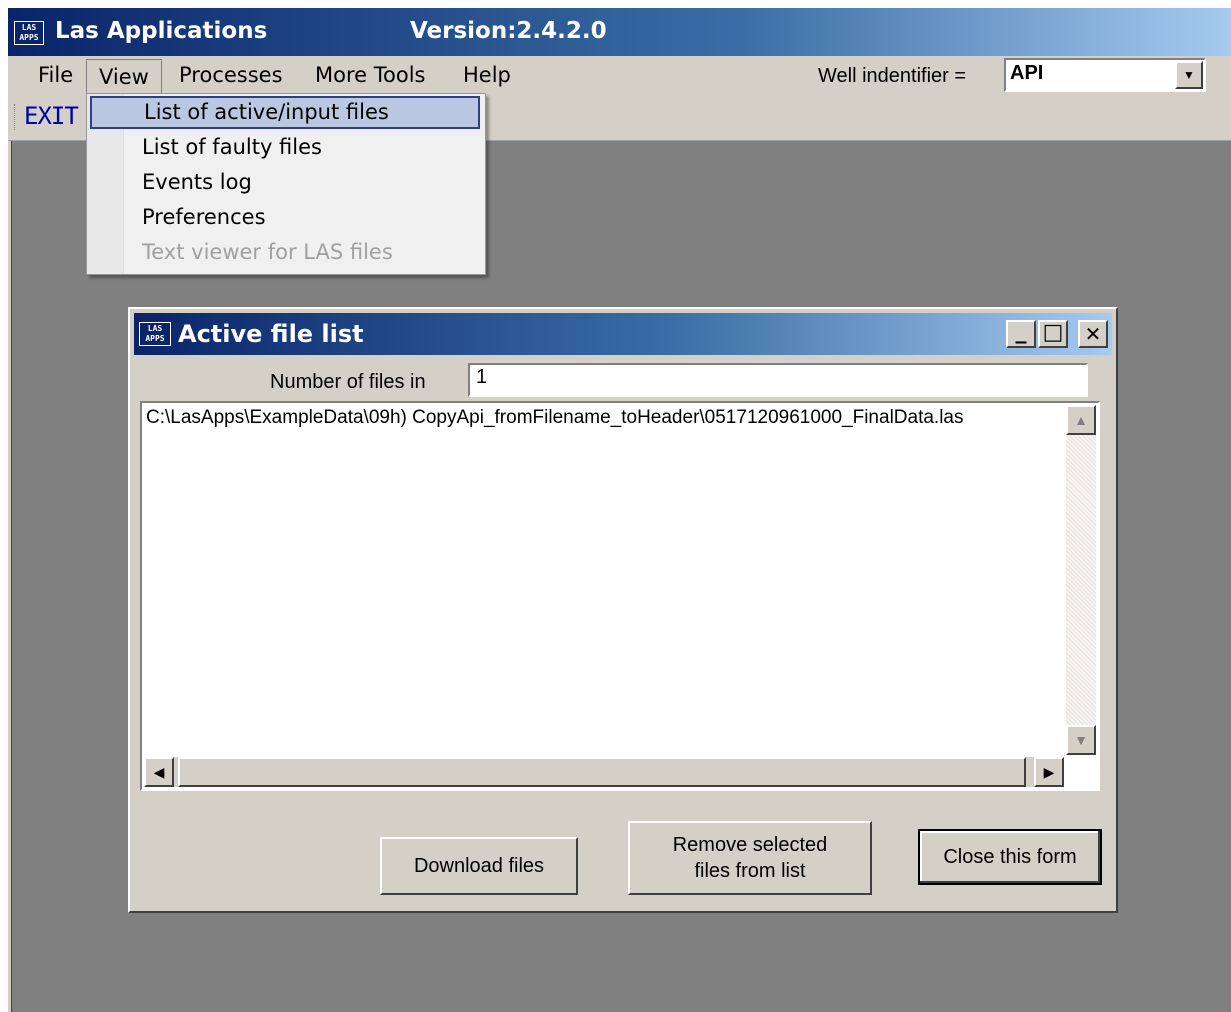 This screenshot has width=1231, height=1012. Describe the element at coordinates (1027, 73) in the screenshot. I see `well-identifier-value: API` at that location.